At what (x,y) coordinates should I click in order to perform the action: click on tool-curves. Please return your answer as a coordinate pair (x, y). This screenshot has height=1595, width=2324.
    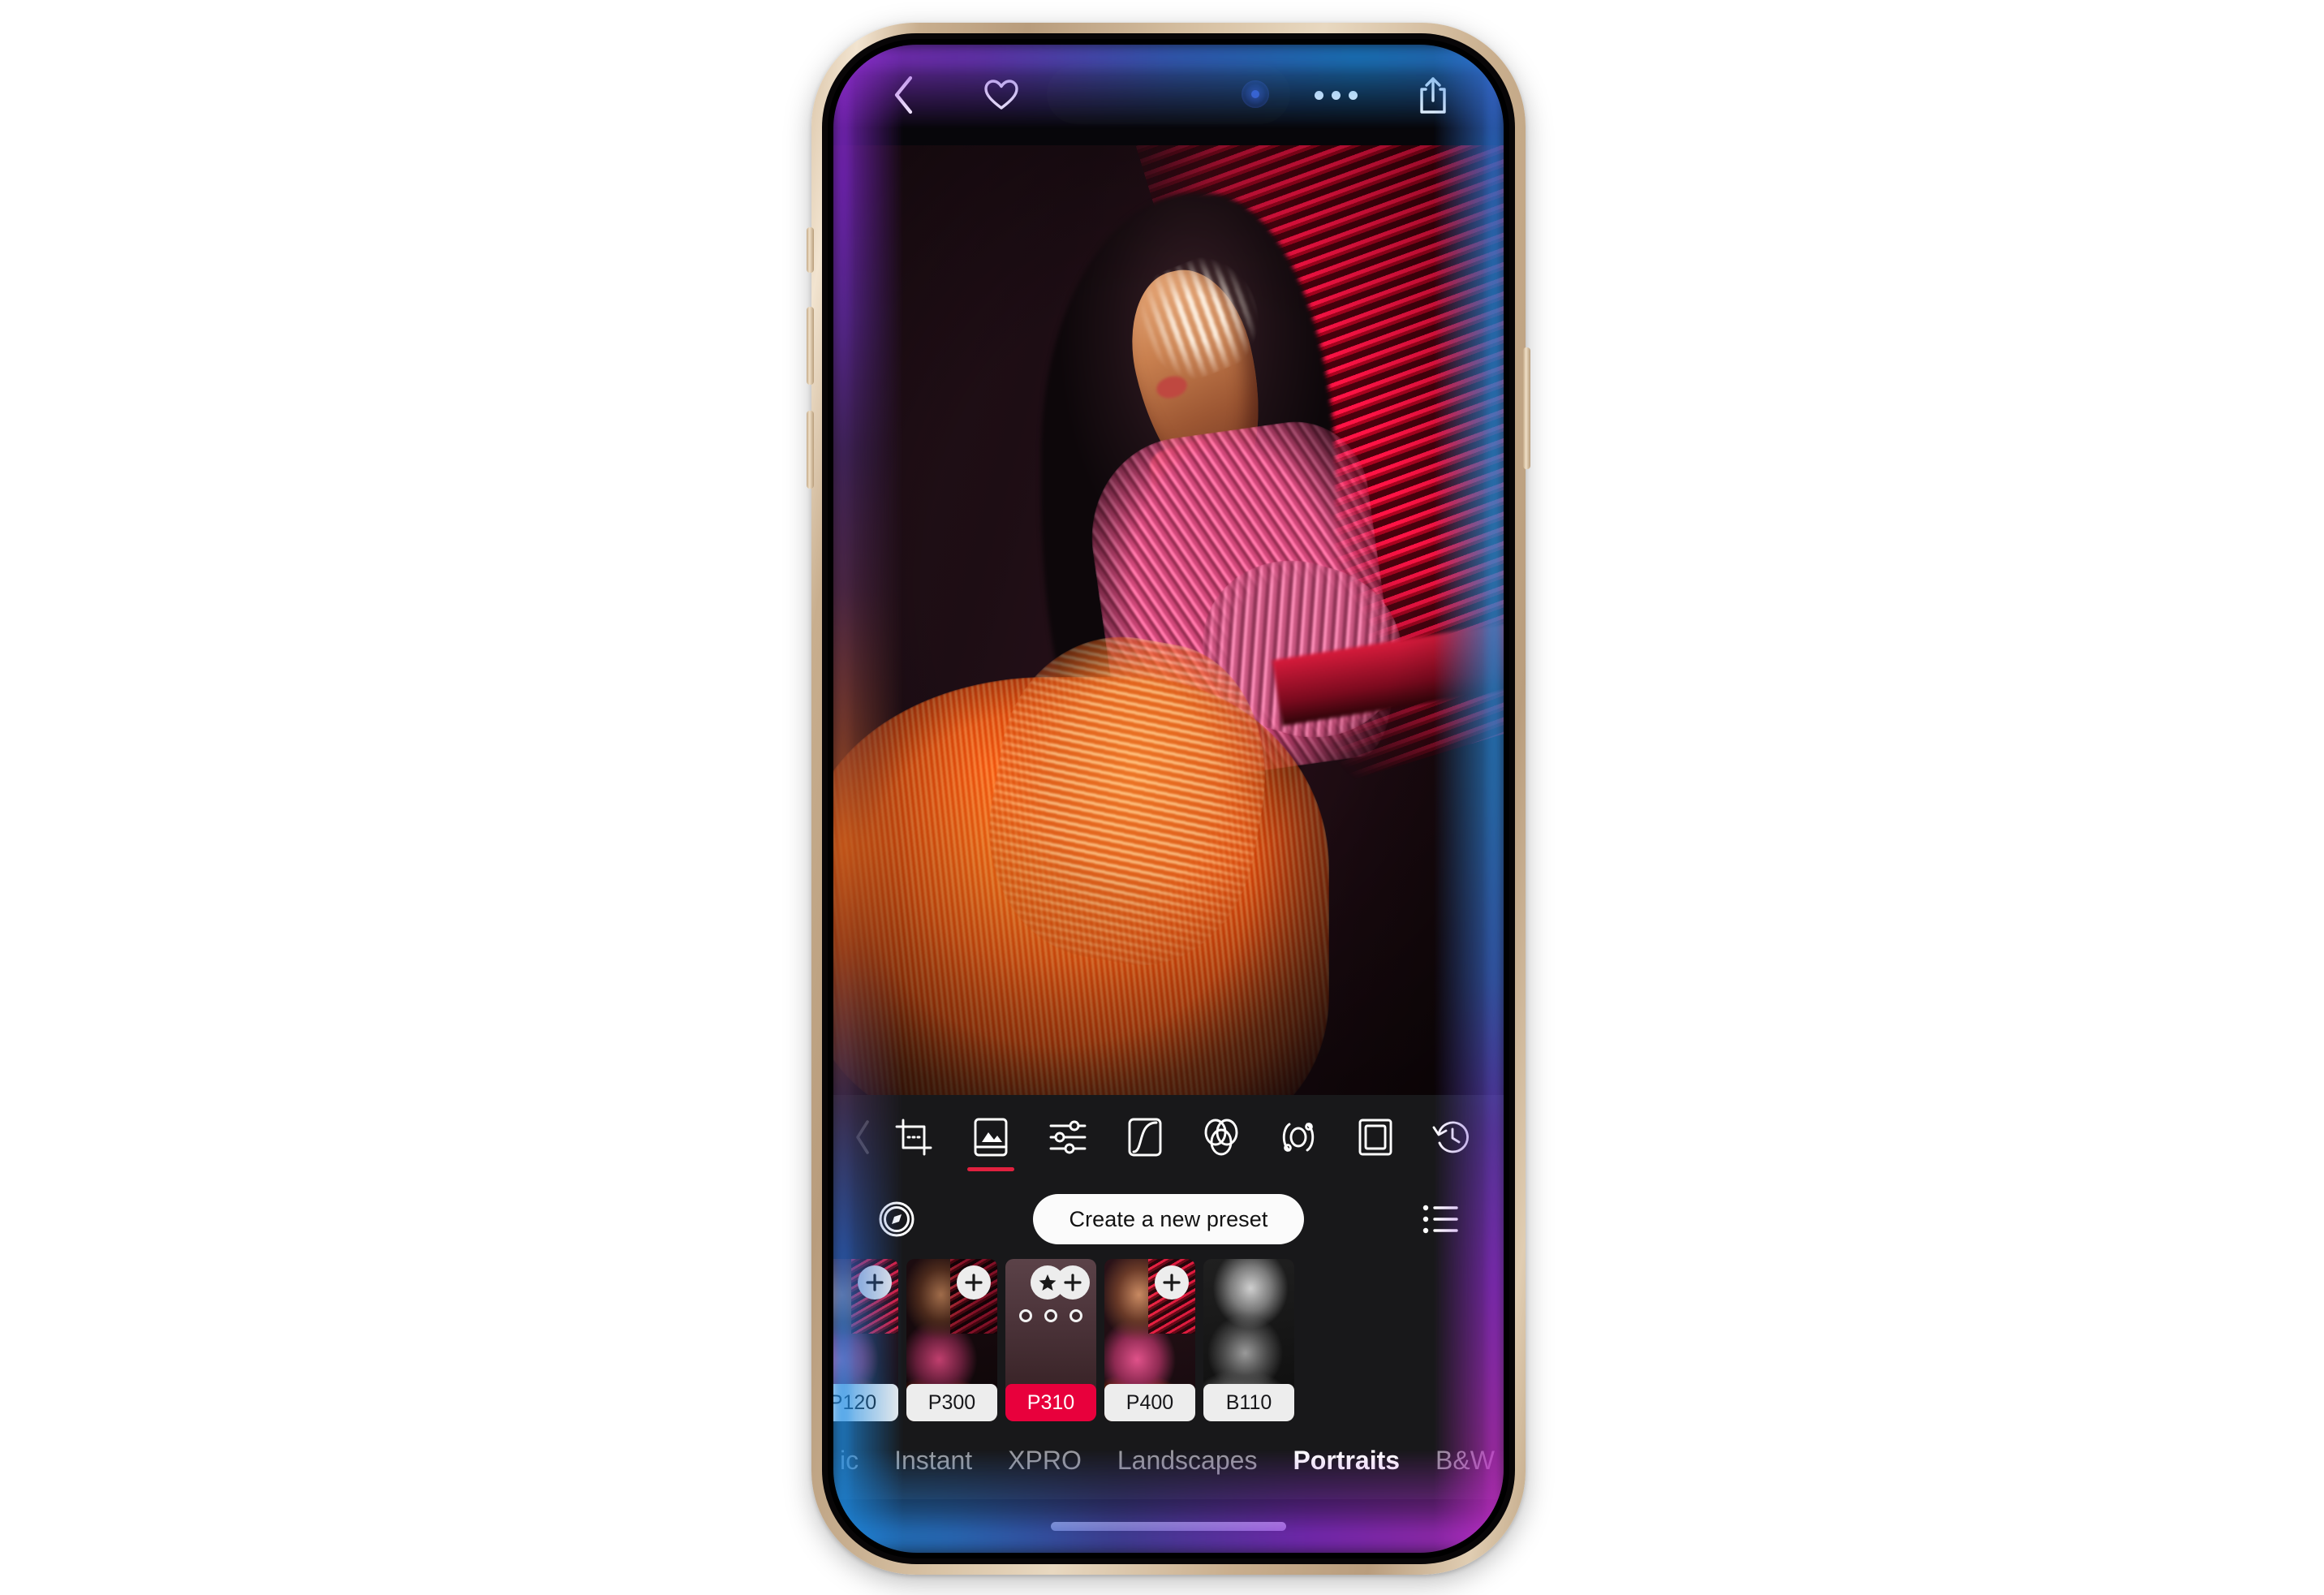
    Looking at the image, I should click on (1145, 1137).